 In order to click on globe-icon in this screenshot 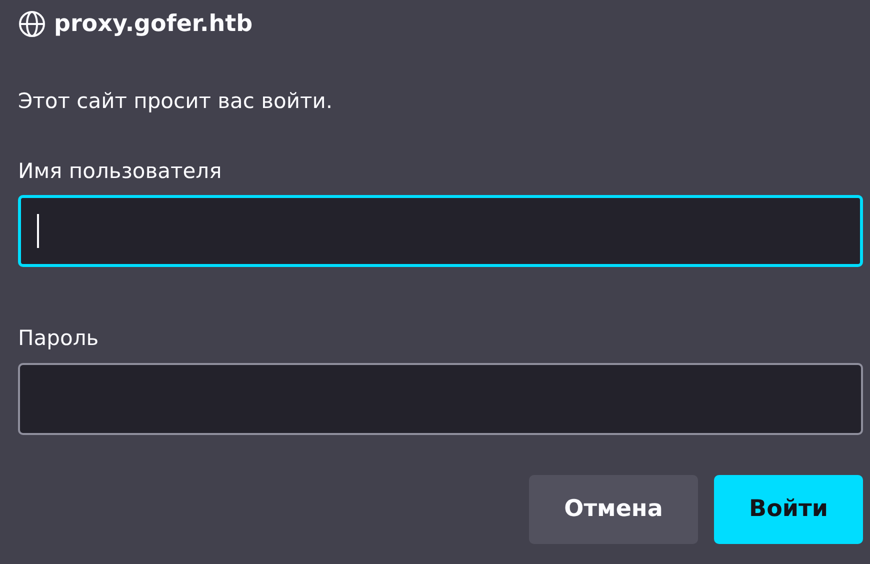, I will do `click(32, 24)`.